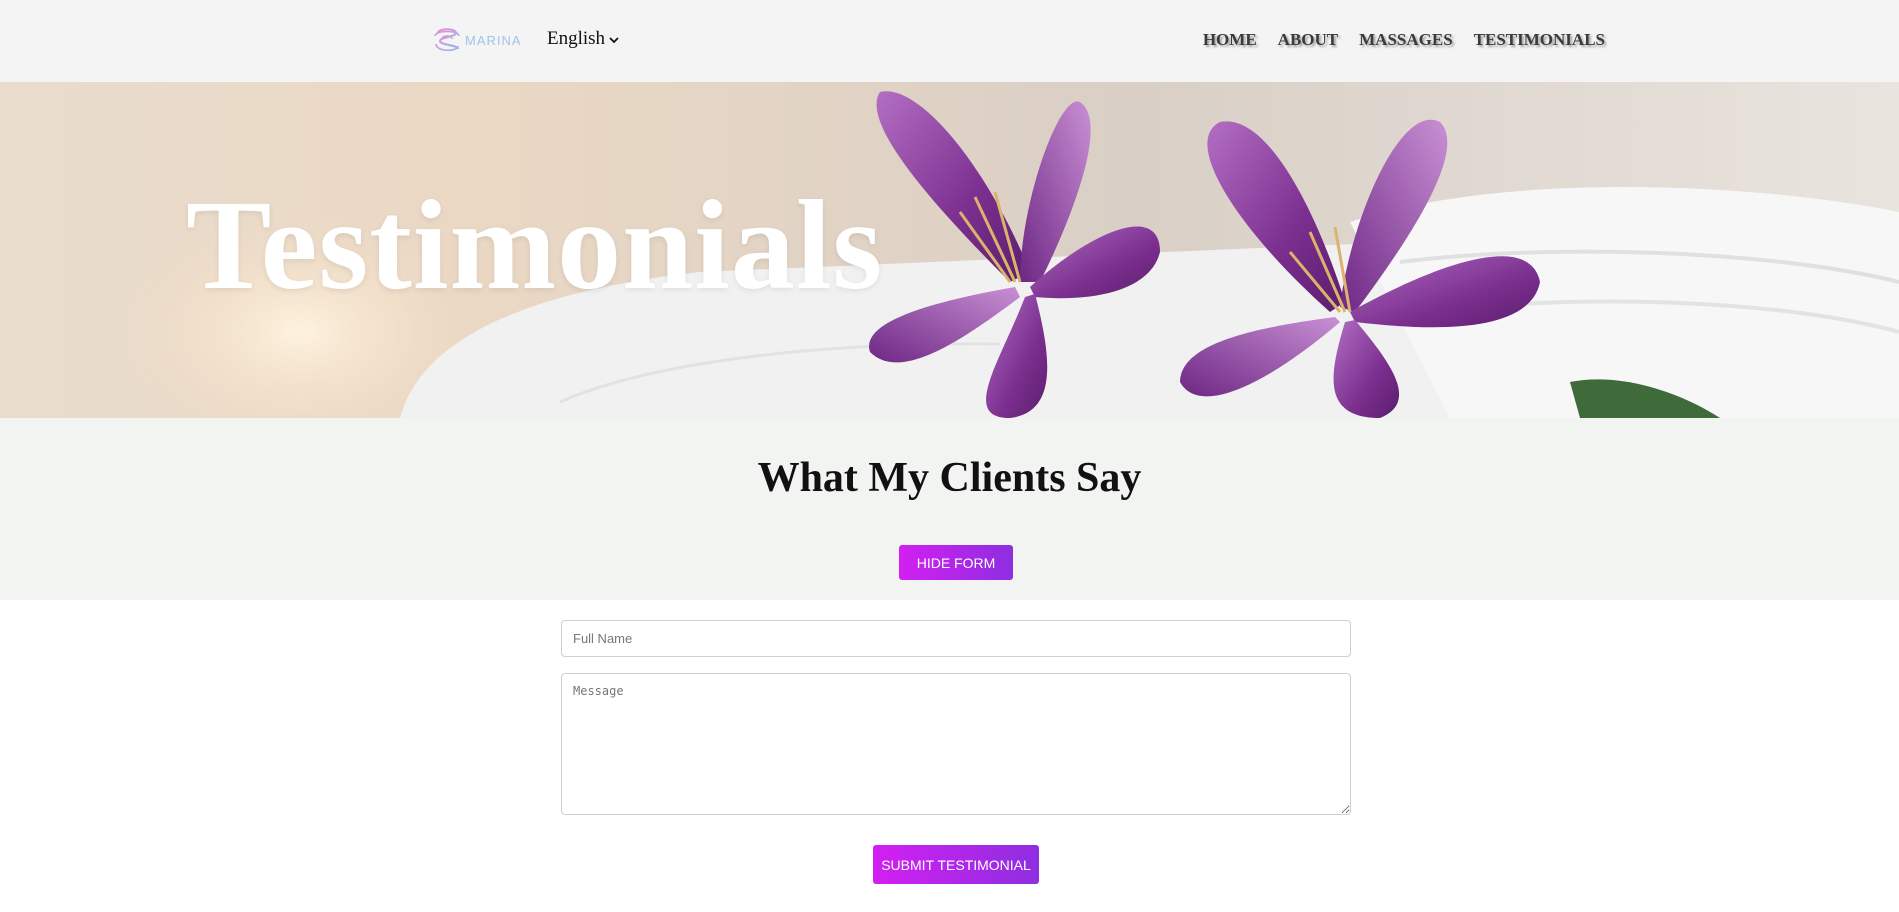 The image size is (1899, 912). Describe the element at coordinates (447, 40) in the screenshot. I see `logo-swirl-icon` at that location.